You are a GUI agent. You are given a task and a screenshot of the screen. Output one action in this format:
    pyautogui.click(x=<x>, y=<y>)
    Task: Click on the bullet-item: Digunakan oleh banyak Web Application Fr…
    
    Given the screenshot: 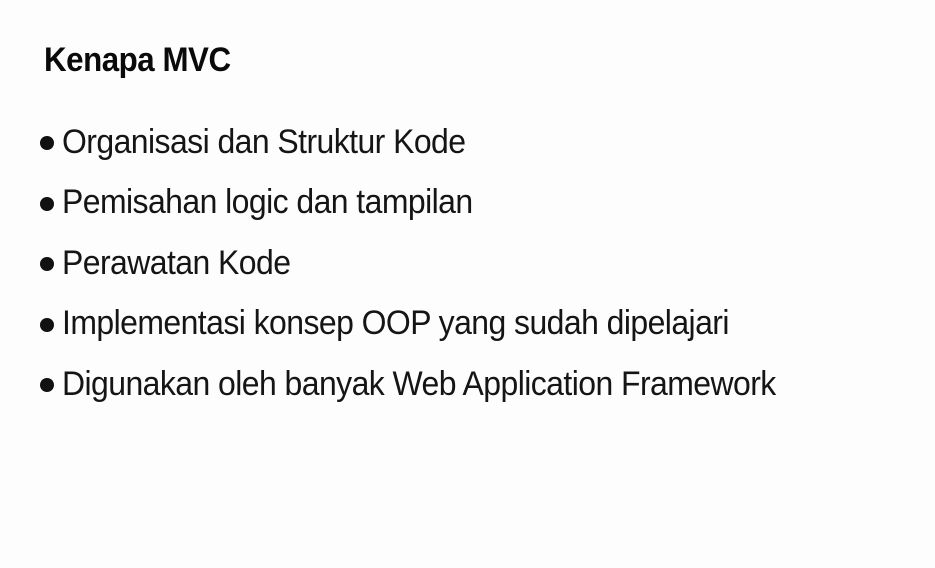 What is the action you would take?
    pyautogui.click(x=430, y=384)
    